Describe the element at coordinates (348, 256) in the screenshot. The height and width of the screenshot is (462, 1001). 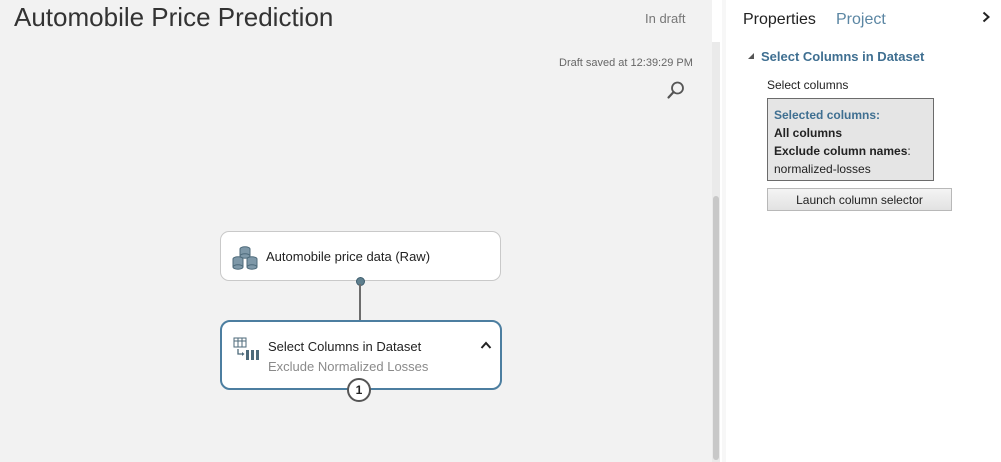
I see `module-title: Automobile price data (Raw)` at that location.